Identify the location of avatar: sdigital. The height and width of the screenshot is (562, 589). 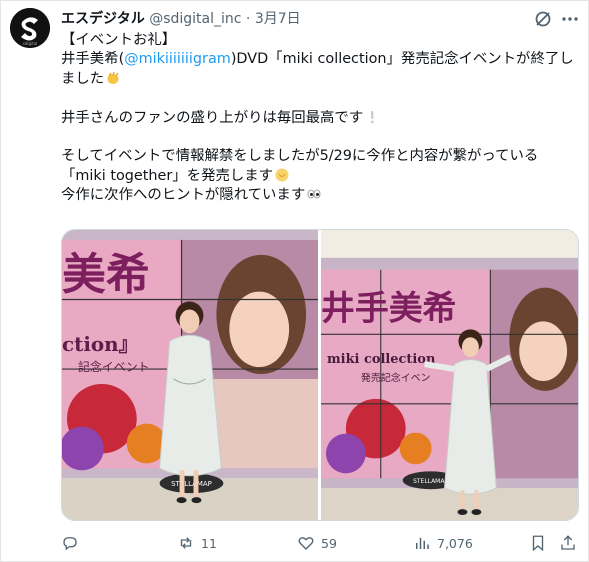
(30, 28).